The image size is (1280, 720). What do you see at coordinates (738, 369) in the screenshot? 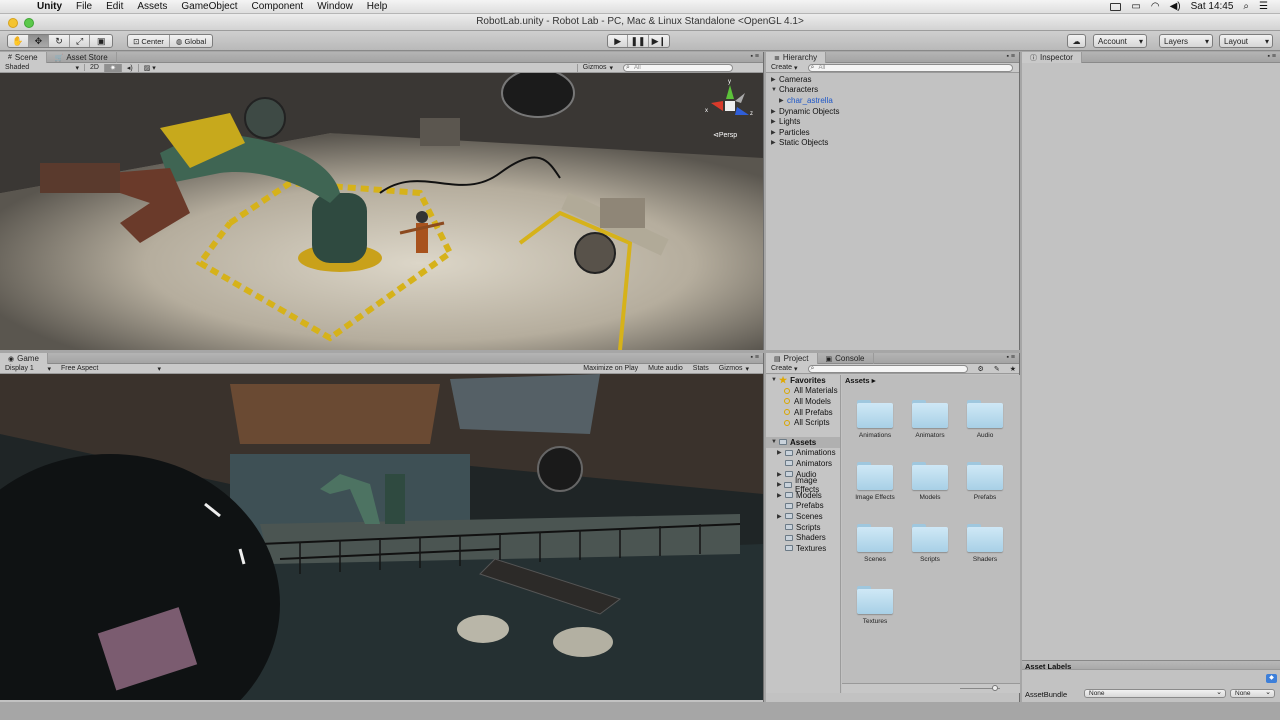
I see `game-gizmos-dropdown: Gizmos ▾` at bounding box center [738, 369].